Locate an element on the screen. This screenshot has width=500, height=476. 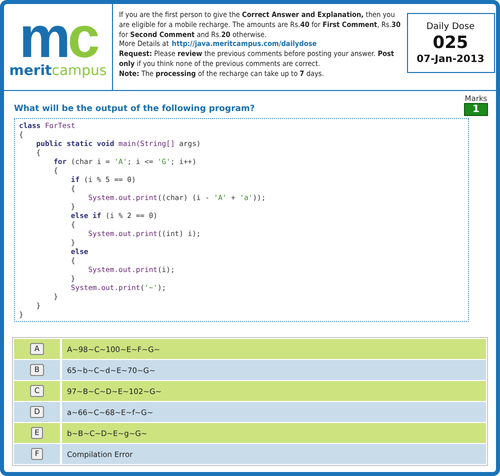
dose-number: 025 is located at coordinates (450, 43).